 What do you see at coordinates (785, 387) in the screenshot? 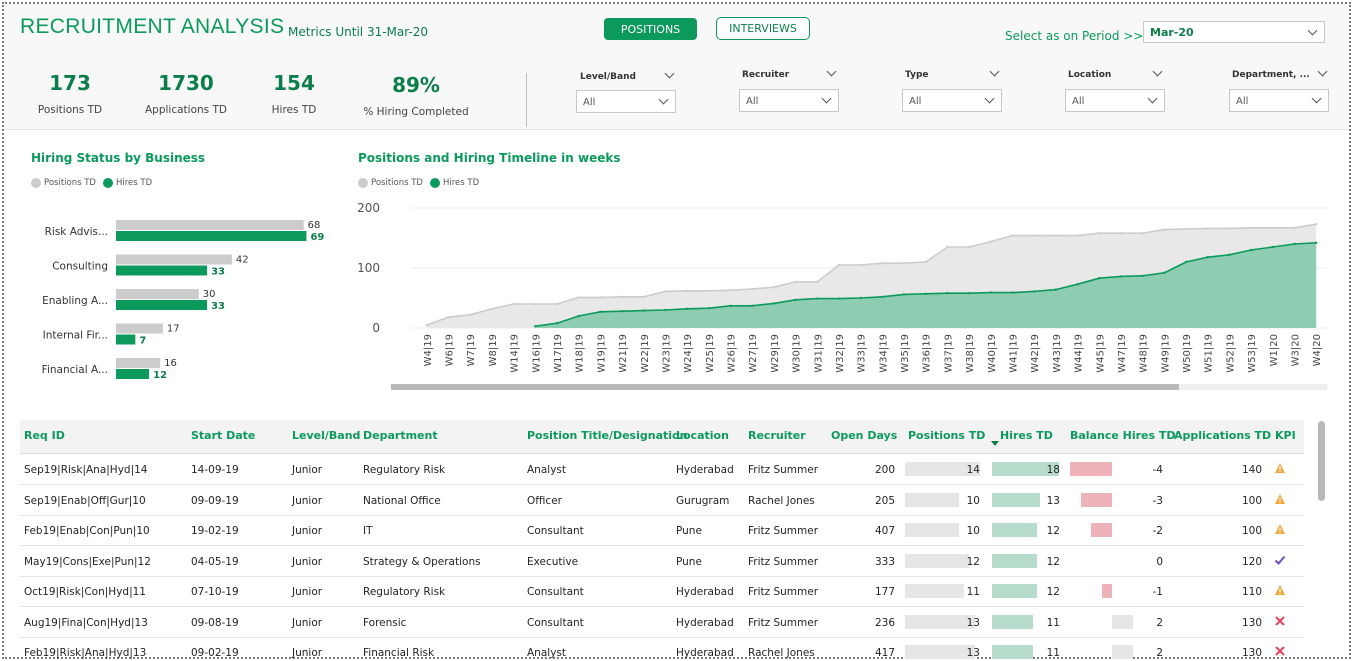
I see `timeline-scrollbar-thumb` at bounding box center [785, 387].